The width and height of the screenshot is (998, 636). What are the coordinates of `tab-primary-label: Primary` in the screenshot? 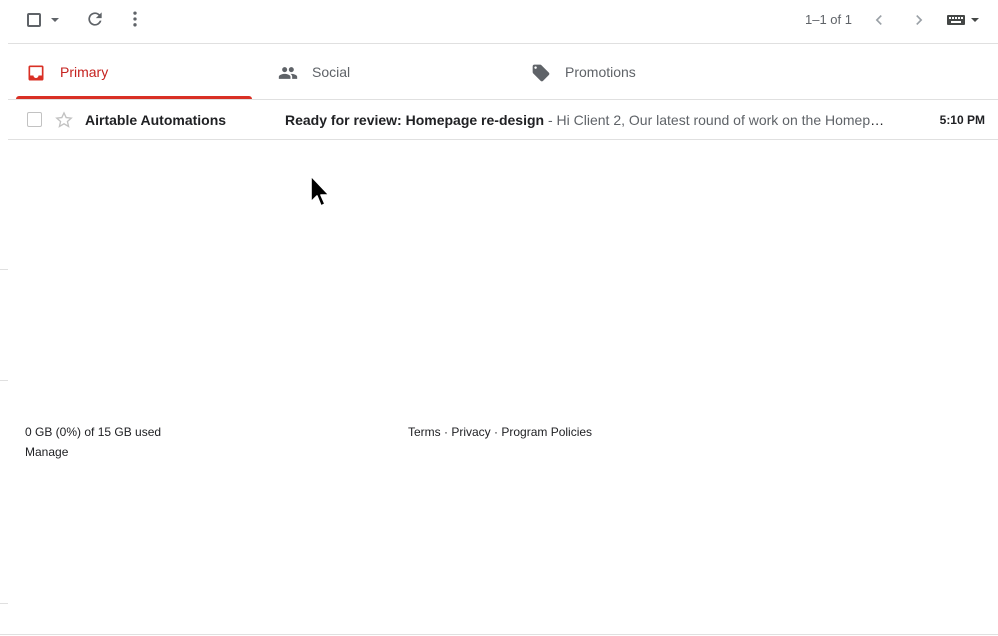 It's located at (84, 72).